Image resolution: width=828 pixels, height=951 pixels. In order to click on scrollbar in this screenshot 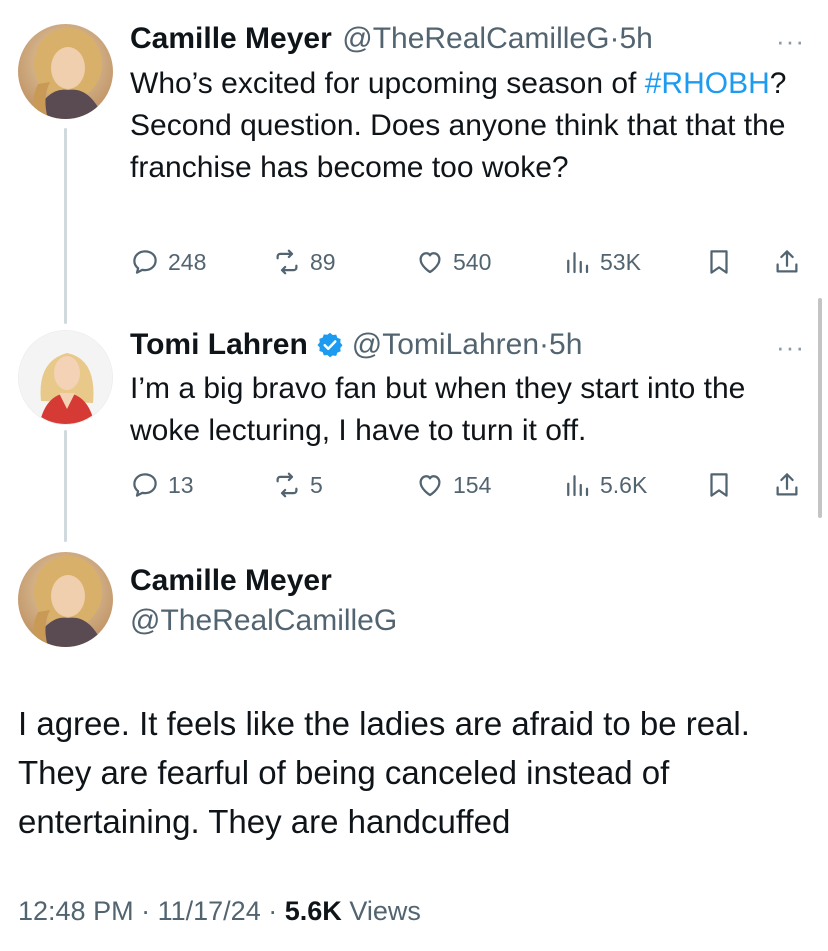, I will do `click(820, 408)`.